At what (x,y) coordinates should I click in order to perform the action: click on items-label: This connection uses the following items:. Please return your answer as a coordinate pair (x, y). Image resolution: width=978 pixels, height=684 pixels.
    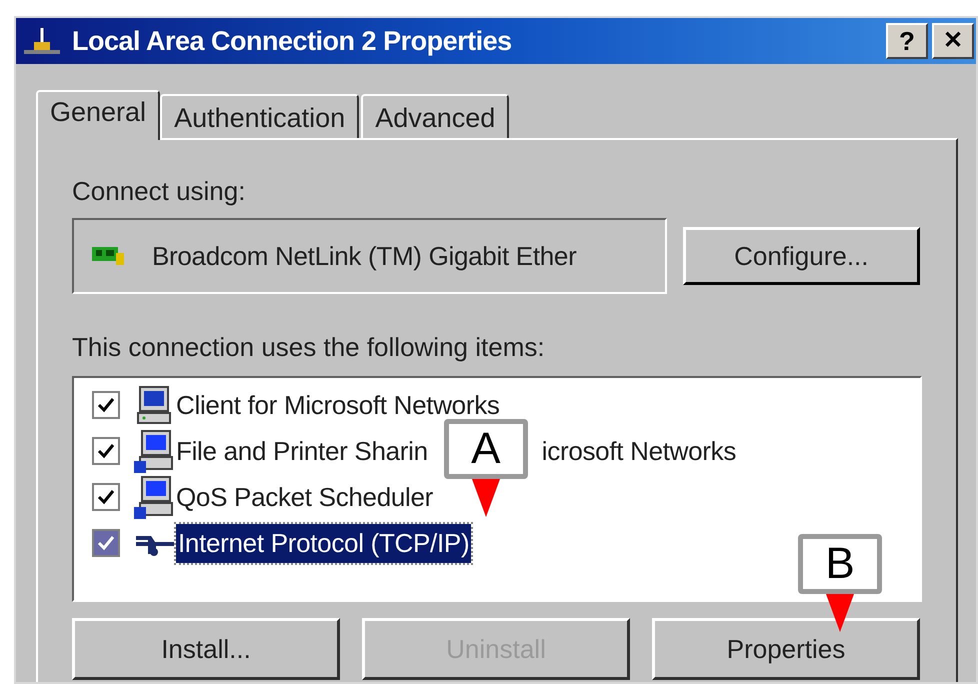
    Looking at the image, I should click on (309, 347).